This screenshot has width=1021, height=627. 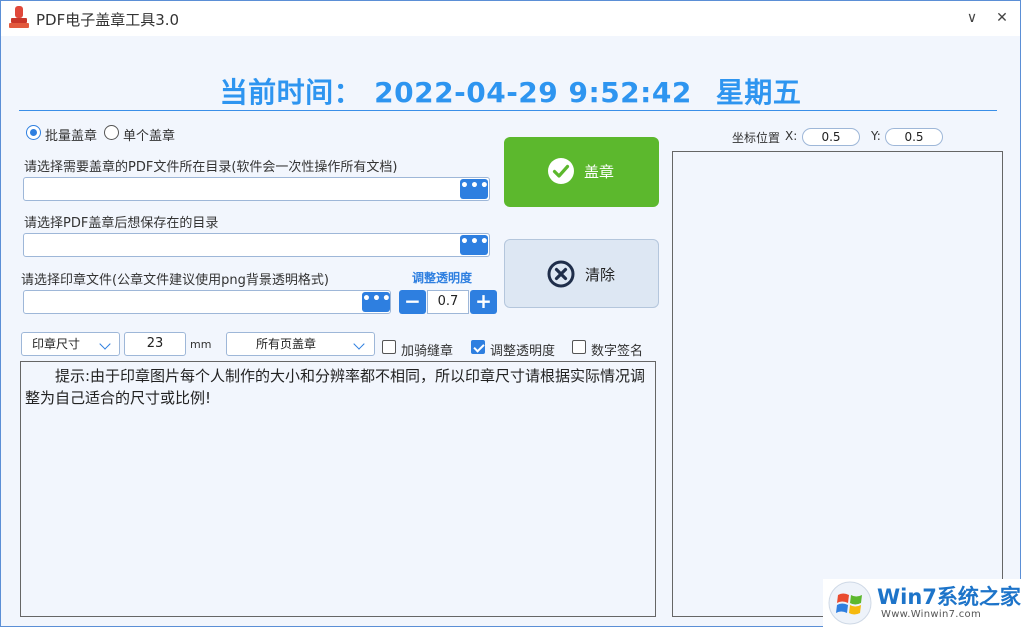 I want to click on stamp-app-icon, so click(x=19, y=17).